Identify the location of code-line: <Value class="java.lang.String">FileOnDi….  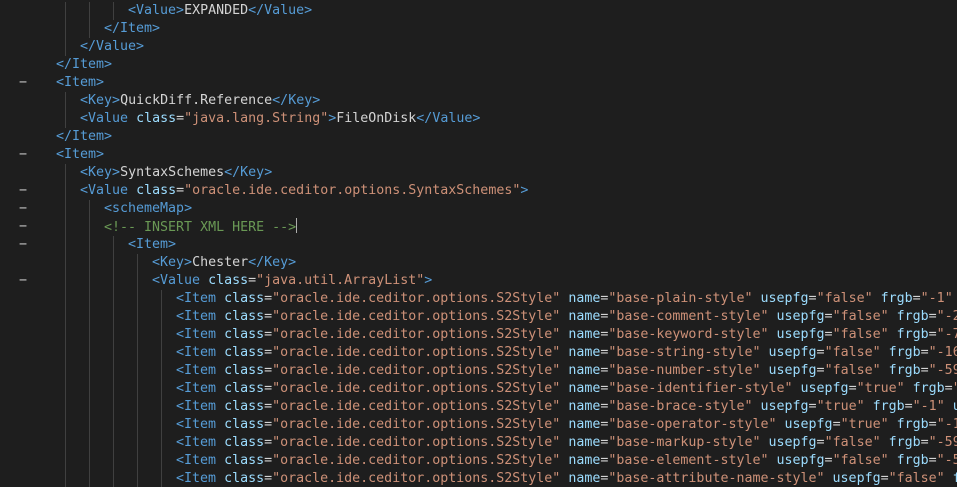
(478, 119).